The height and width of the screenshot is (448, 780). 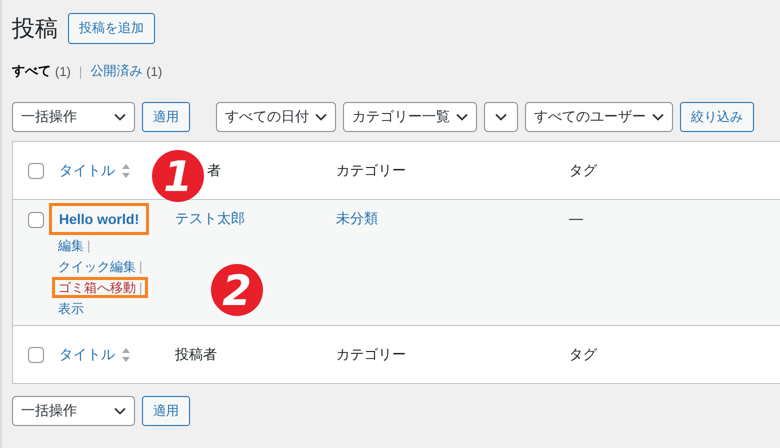 I want to click on author-link: テスト太郎, so click(x=210, y=218).